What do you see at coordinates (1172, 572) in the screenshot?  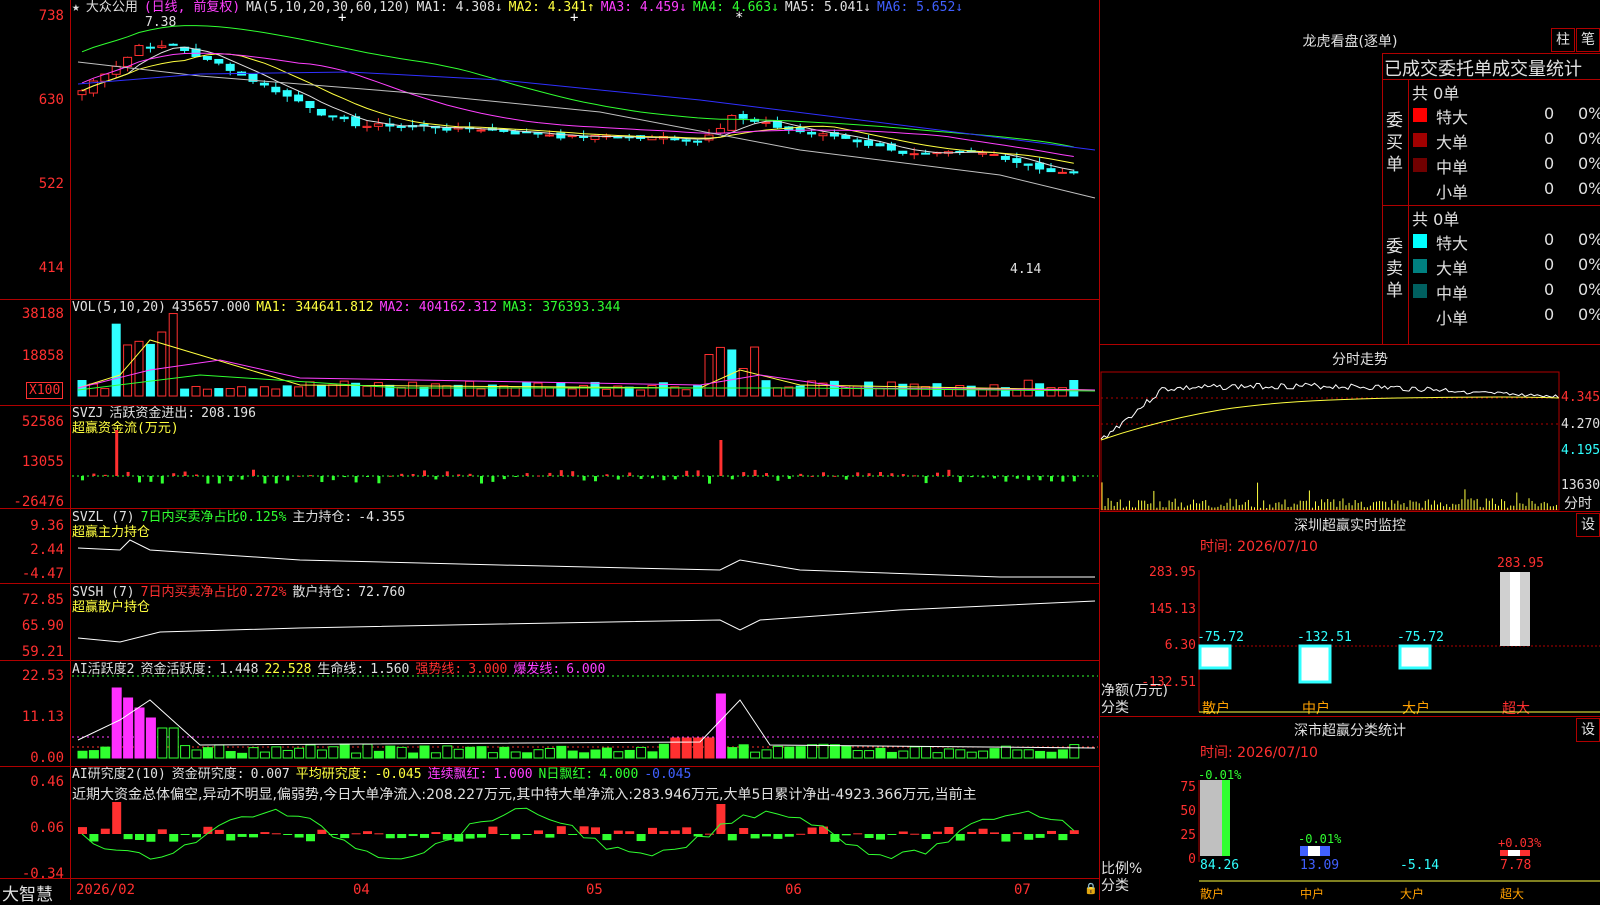 I see `y-label: 283.95` at bounding box center [1172, 572].